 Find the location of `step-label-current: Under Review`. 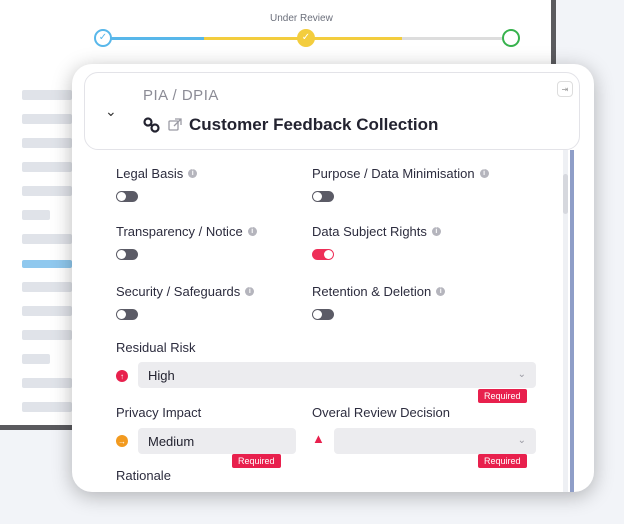

step-label-current: Under Review is located at coordinates (301, 18).